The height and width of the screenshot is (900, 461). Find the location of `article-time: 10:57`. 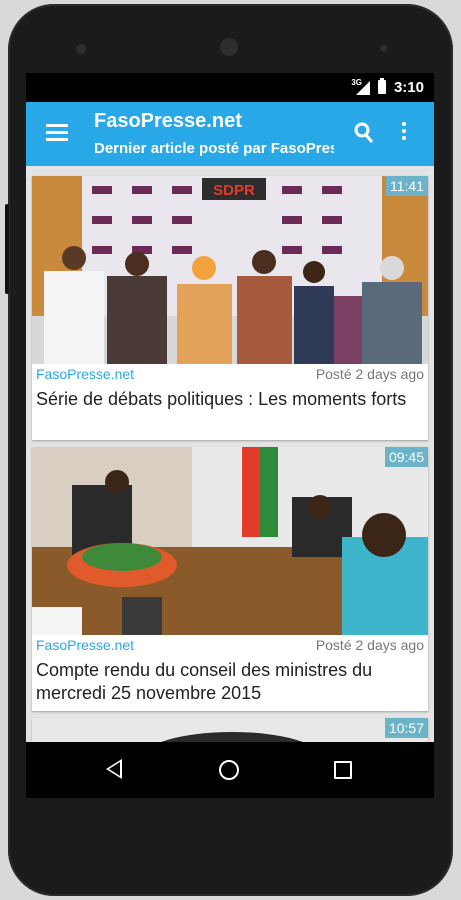

article-time: 10:57 is located at coordinates (406, 728).